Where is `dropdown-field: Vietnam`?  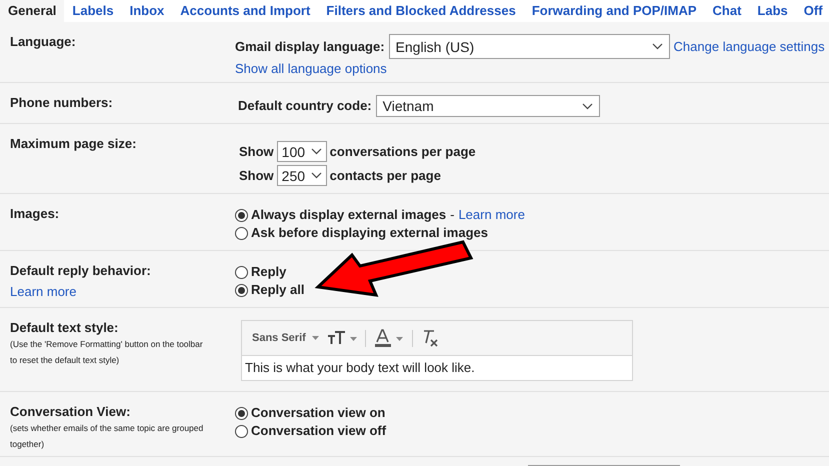 dropdown-field: Vietnam is located at coordinates (488, 106).